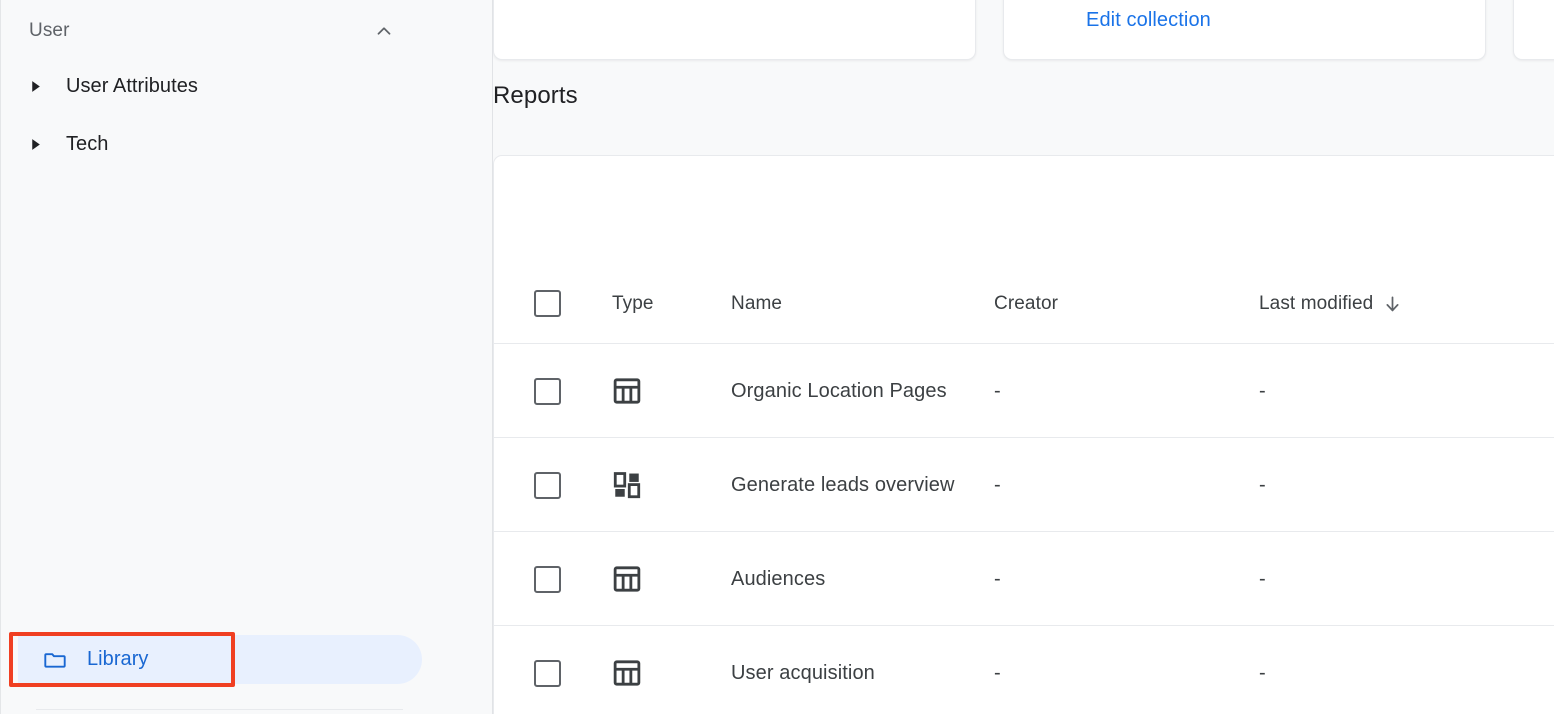  What do you see at coordinates (49, 30) in the screenshot?
I see `sidebar-section-title: User` at bounding box center [49, 30].